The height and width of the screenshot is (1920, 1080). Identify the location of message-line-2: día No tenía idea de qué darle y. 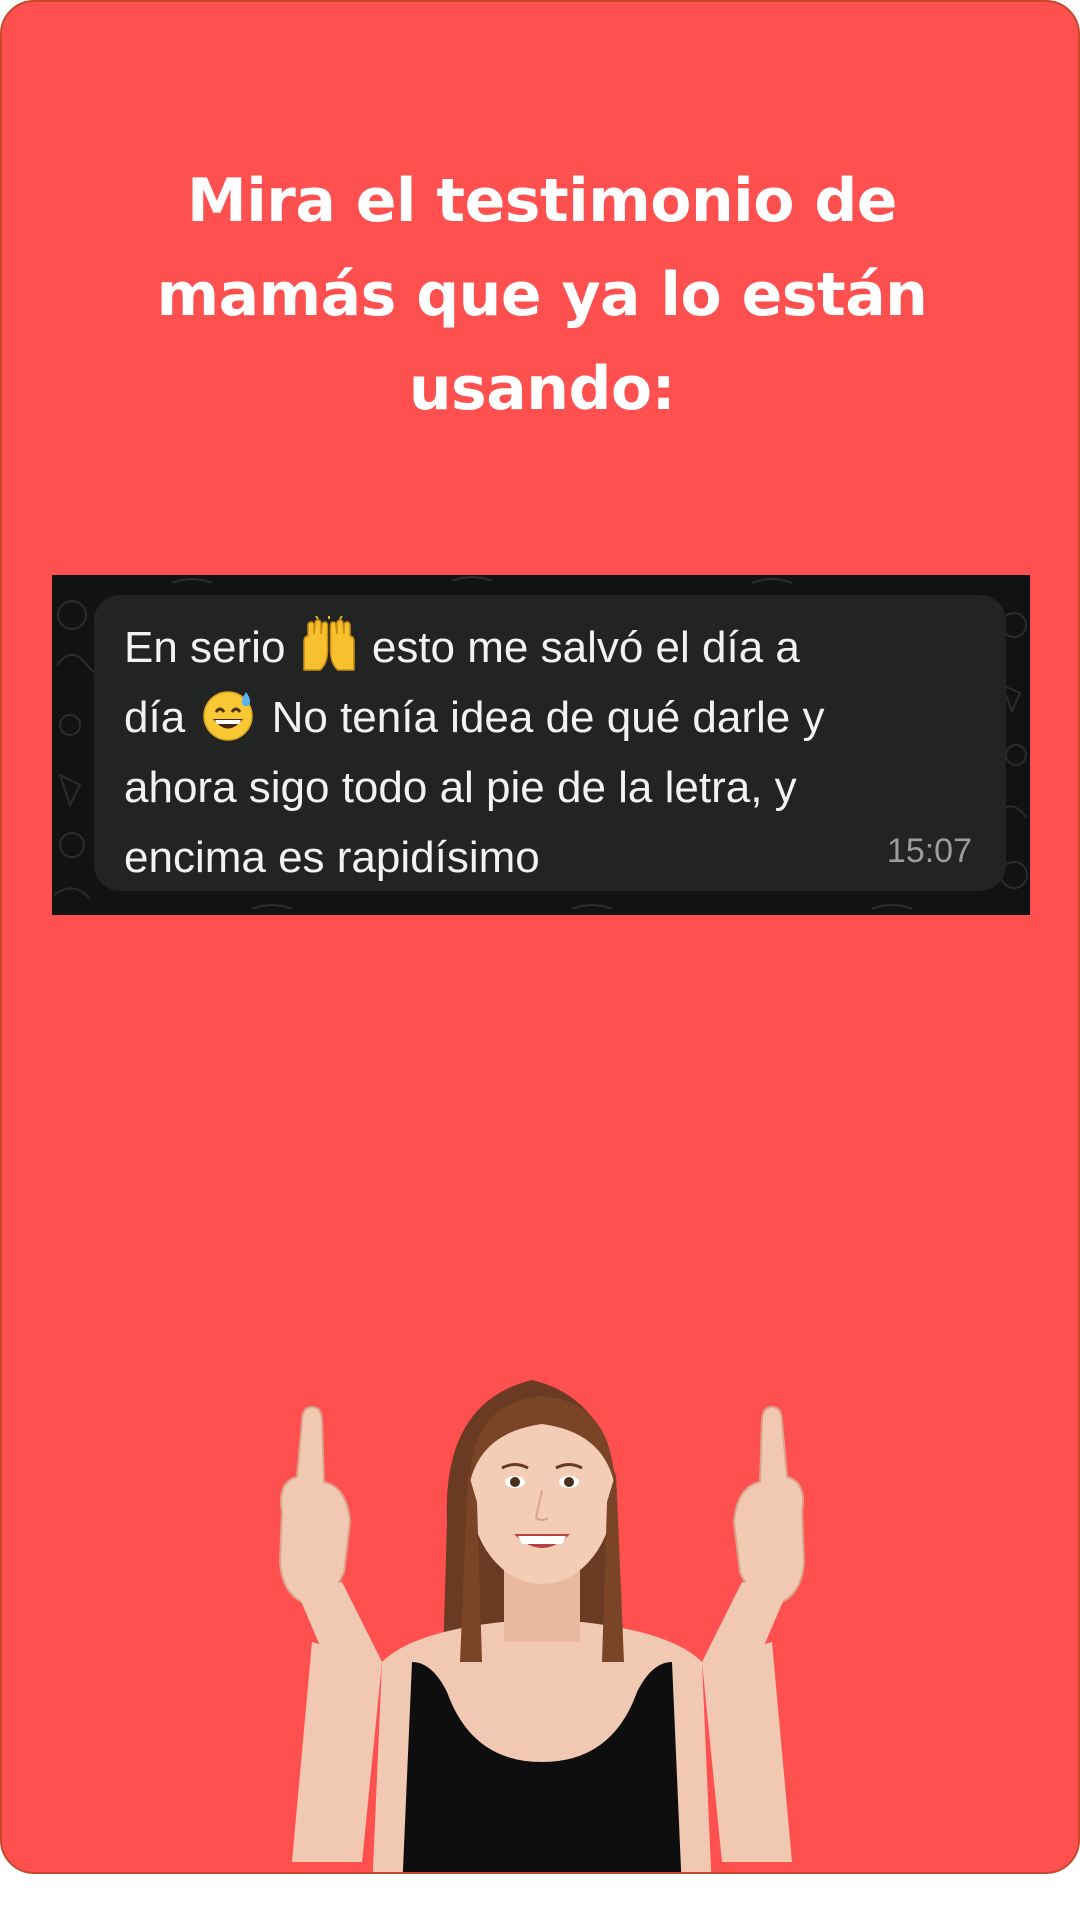
(554, 718).